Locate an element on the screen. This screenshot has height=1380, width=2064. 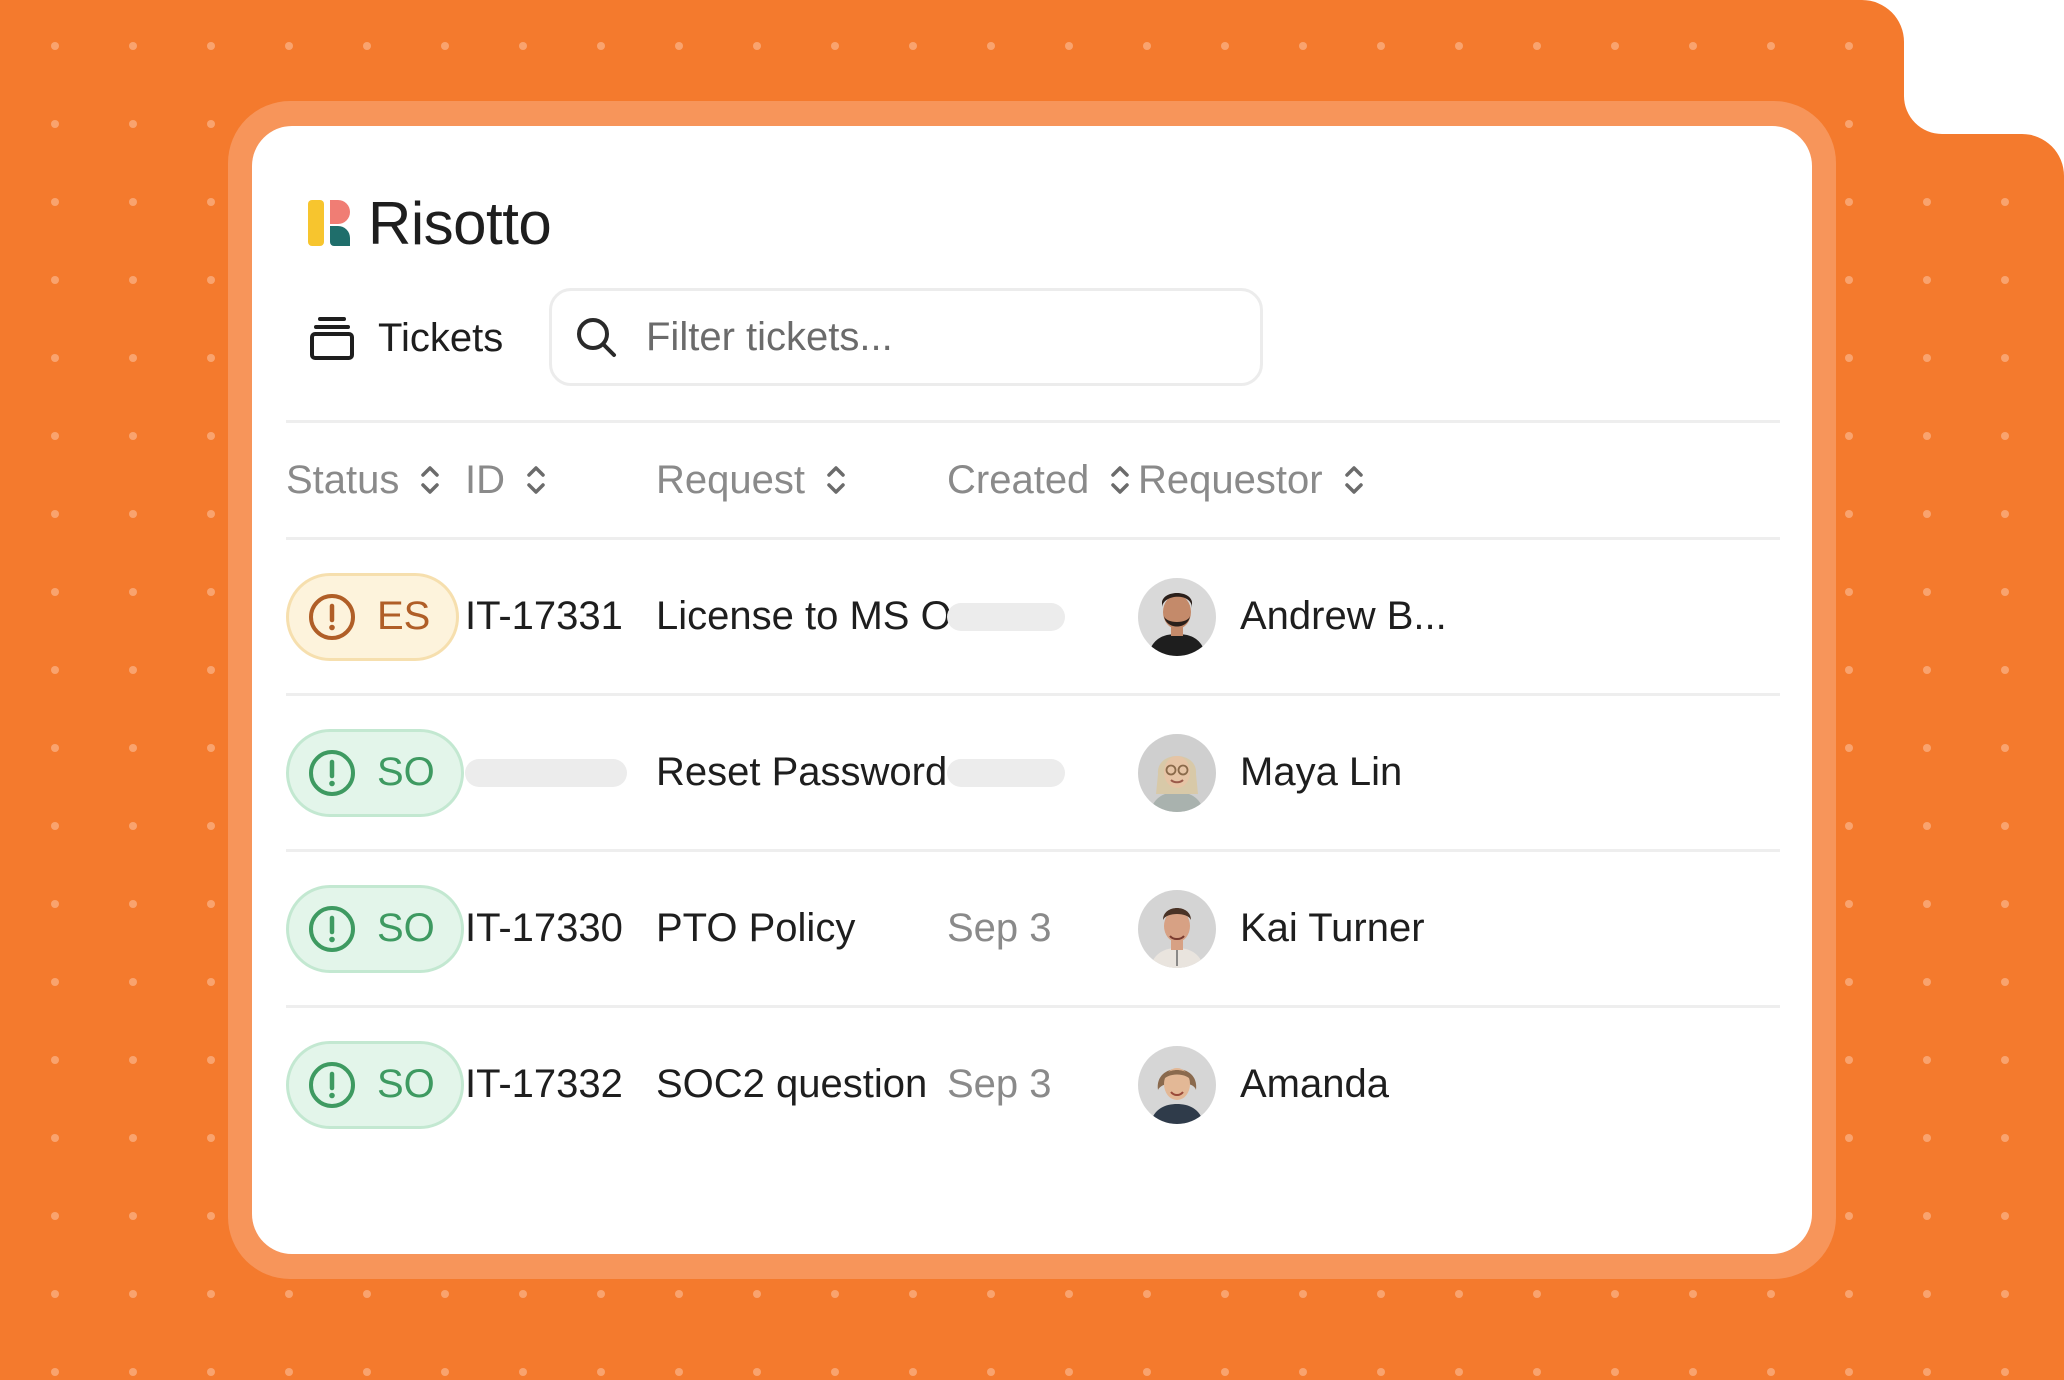
column-header-request: Request is located at coordinates (752, 480).